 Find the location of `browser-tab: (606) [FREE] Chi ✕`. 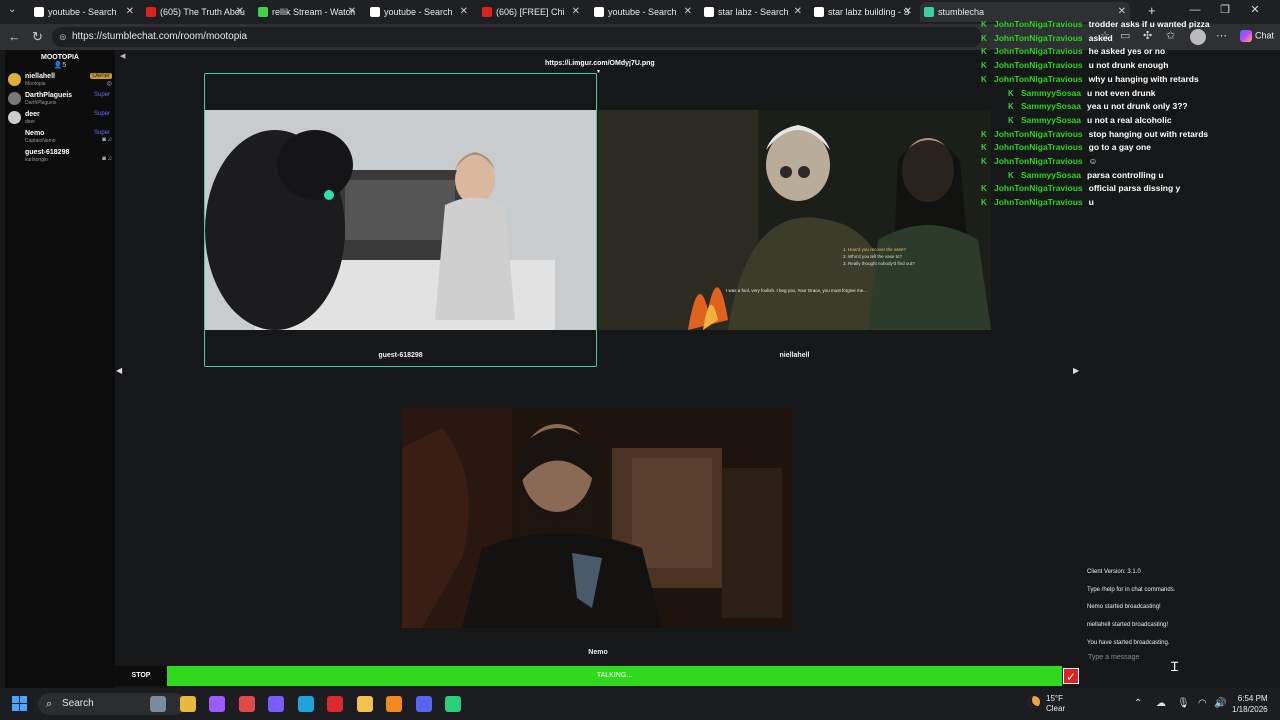

browser-tab: (606) [FREE] Chi ✕ is located at coordinates (531, 12).